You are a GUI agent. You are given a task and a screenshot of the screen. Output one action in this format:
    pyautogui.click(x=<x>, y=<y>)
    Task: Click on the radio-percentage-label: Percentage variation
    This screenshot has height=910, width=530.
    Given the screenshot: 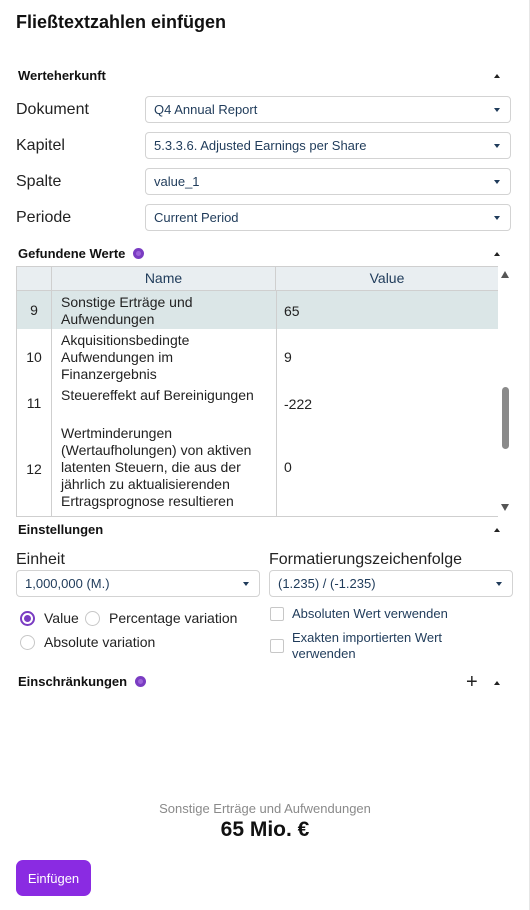 What is the action you would take?
    pyautogui.click(x=173, y=618)
    